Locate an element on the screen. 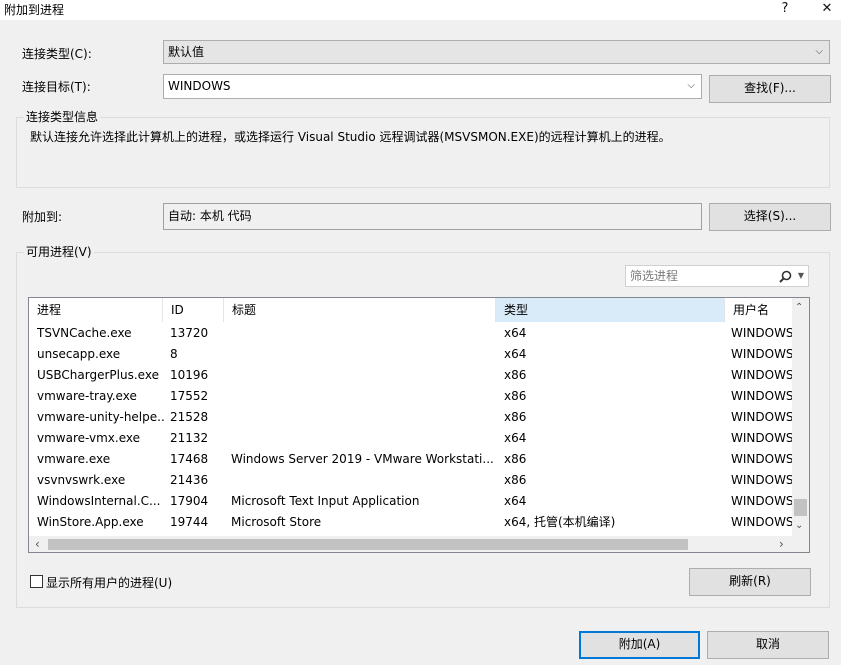 Image resolution: width=841 pixels, height=665 pixels. connection-info-title: 连接类型信息 is located at coordinates (62, 116).